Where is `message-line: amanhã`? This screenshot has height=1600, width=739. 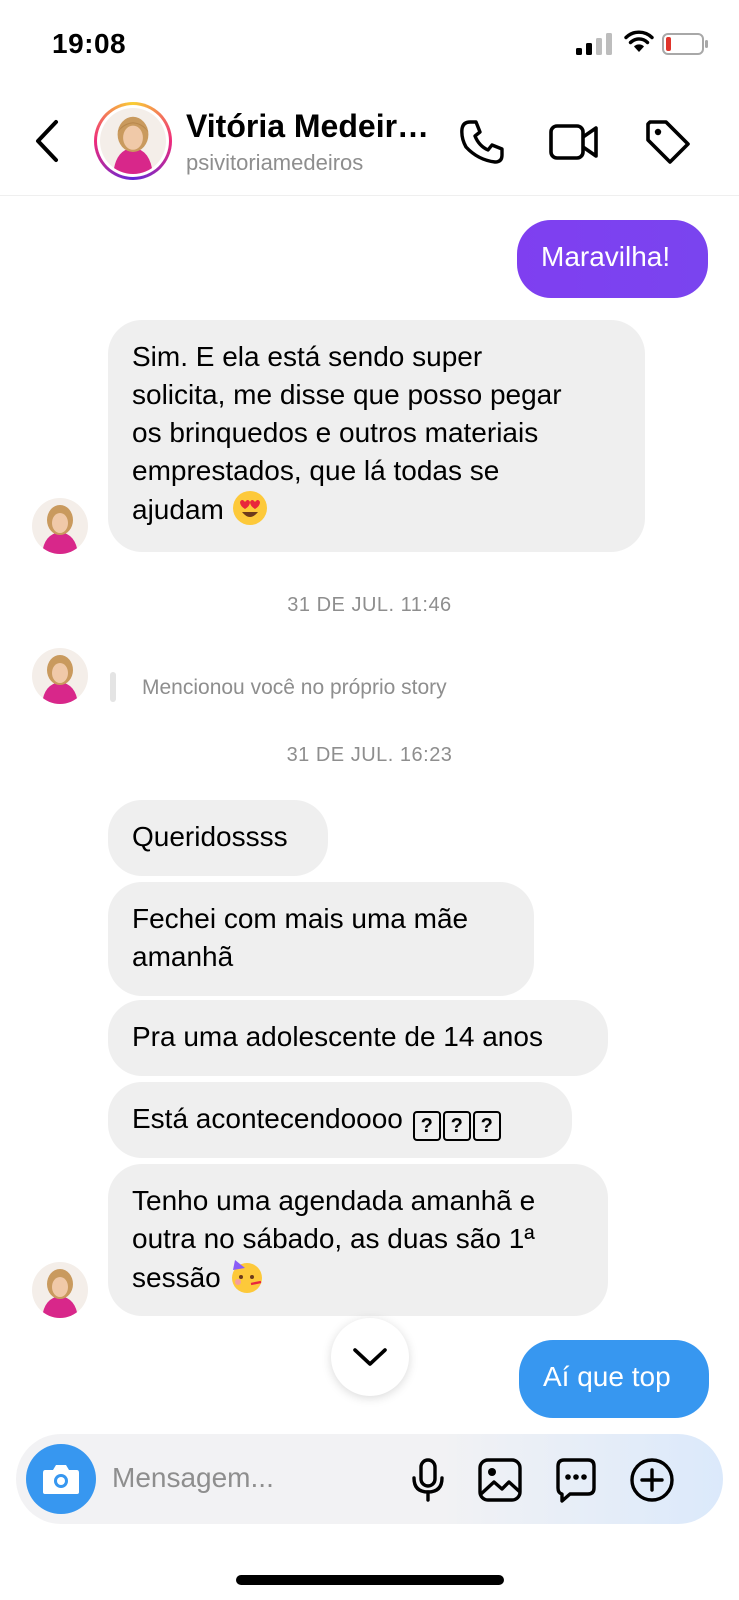 message-line: amanhã is located at coordinates (183, 956).